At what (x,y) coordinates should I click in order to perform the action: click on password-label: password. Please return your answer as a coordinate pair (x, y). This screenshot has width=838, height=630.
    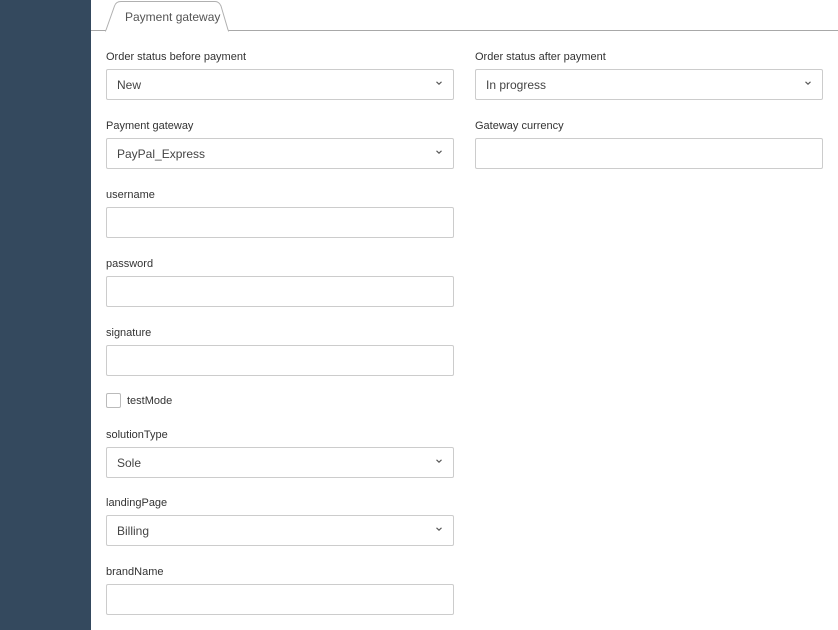
    Looking at the image, I should click on (130, 264).